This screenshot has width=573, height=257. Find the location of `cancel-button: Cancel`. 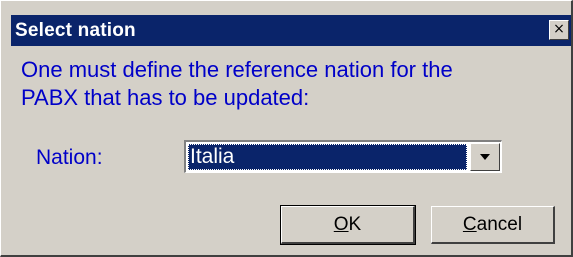

cancel-button: Cancel is located at coordinates (493, 225).